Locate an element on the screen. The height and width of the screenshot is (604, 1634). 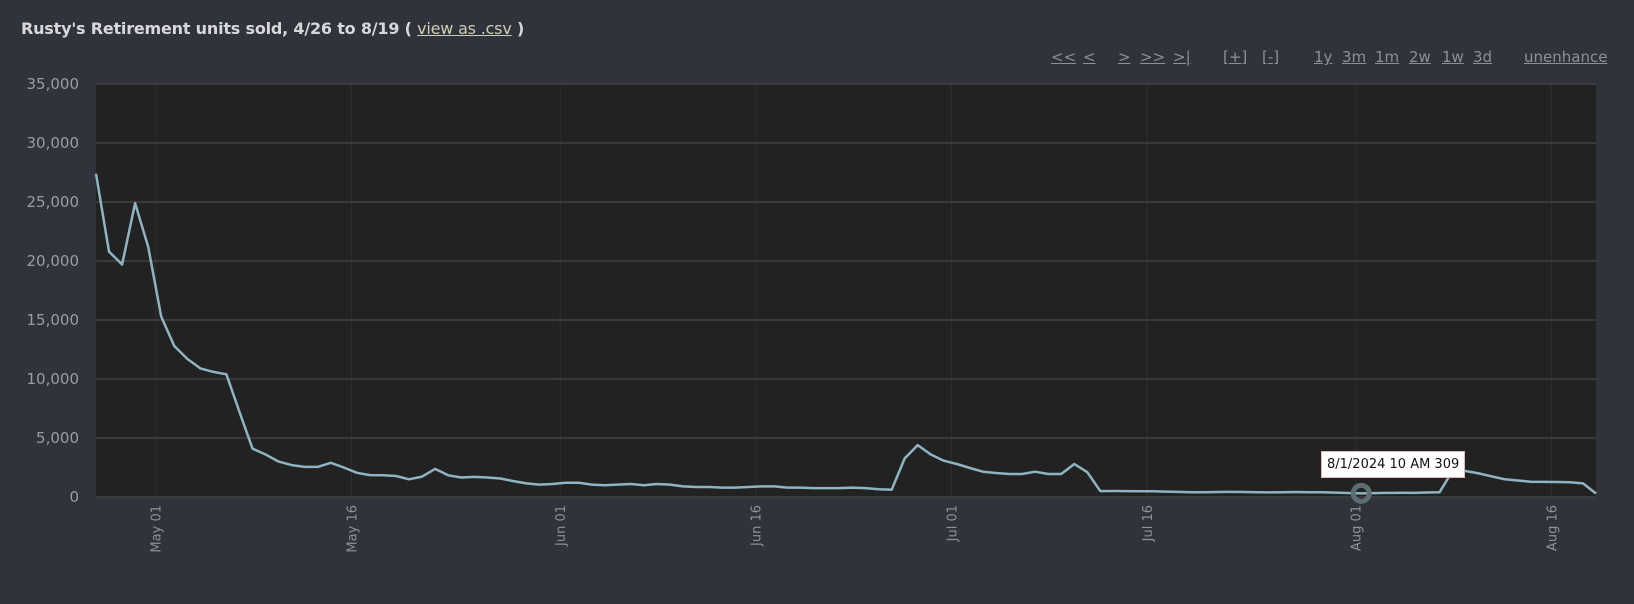
x-tick-label: May 01 is located at coordinates (157, 529).